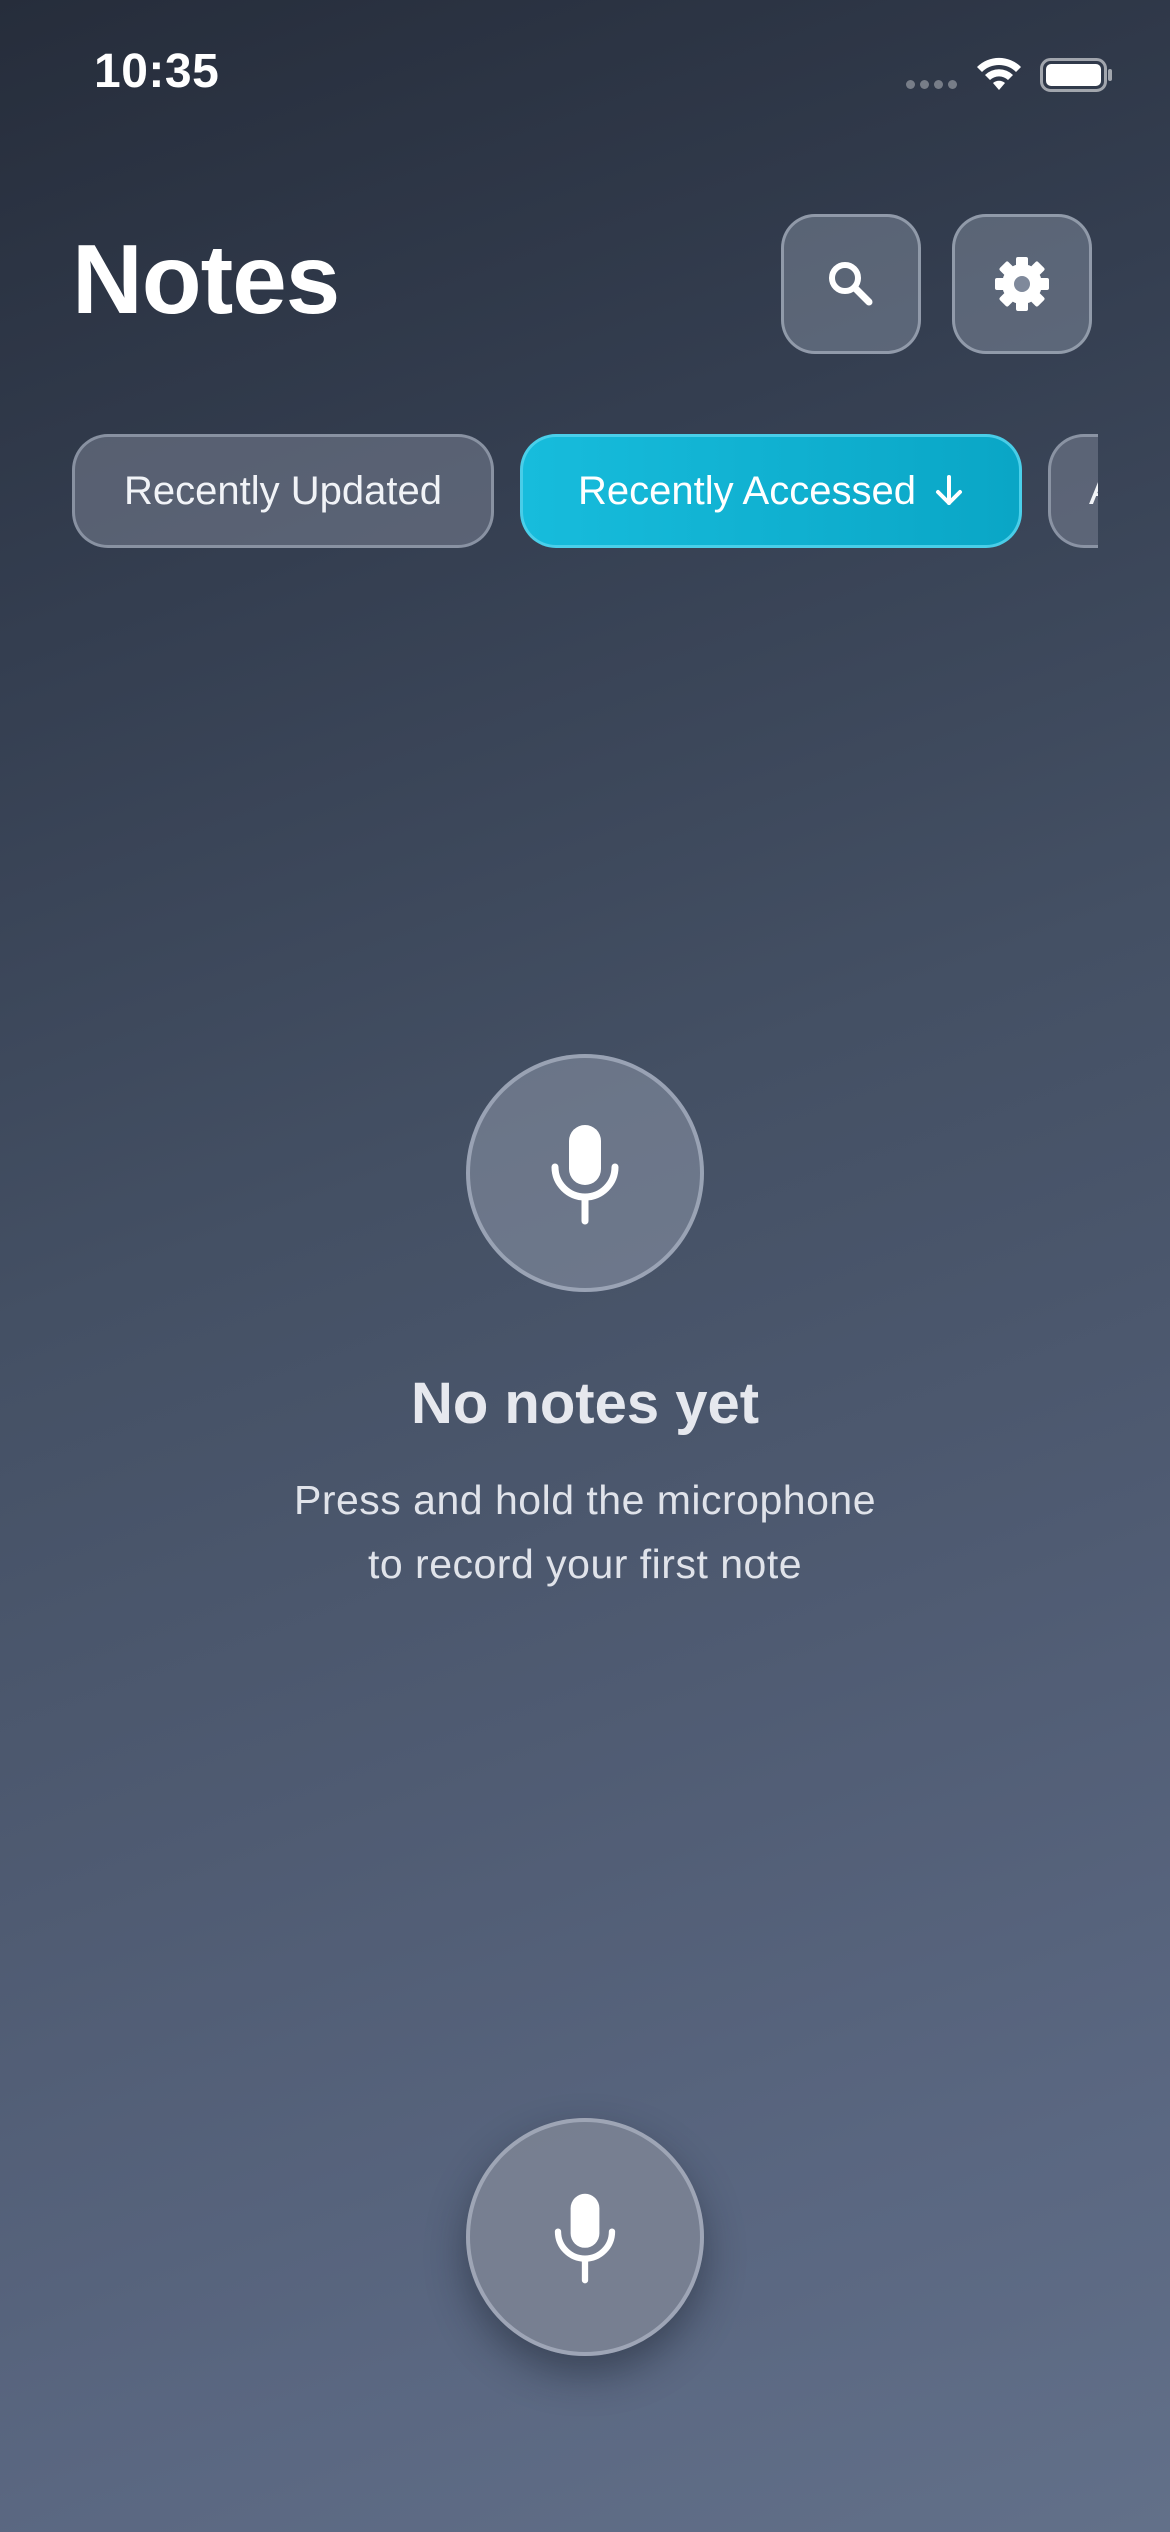  I want to click on record-button, so click(585, 2237).